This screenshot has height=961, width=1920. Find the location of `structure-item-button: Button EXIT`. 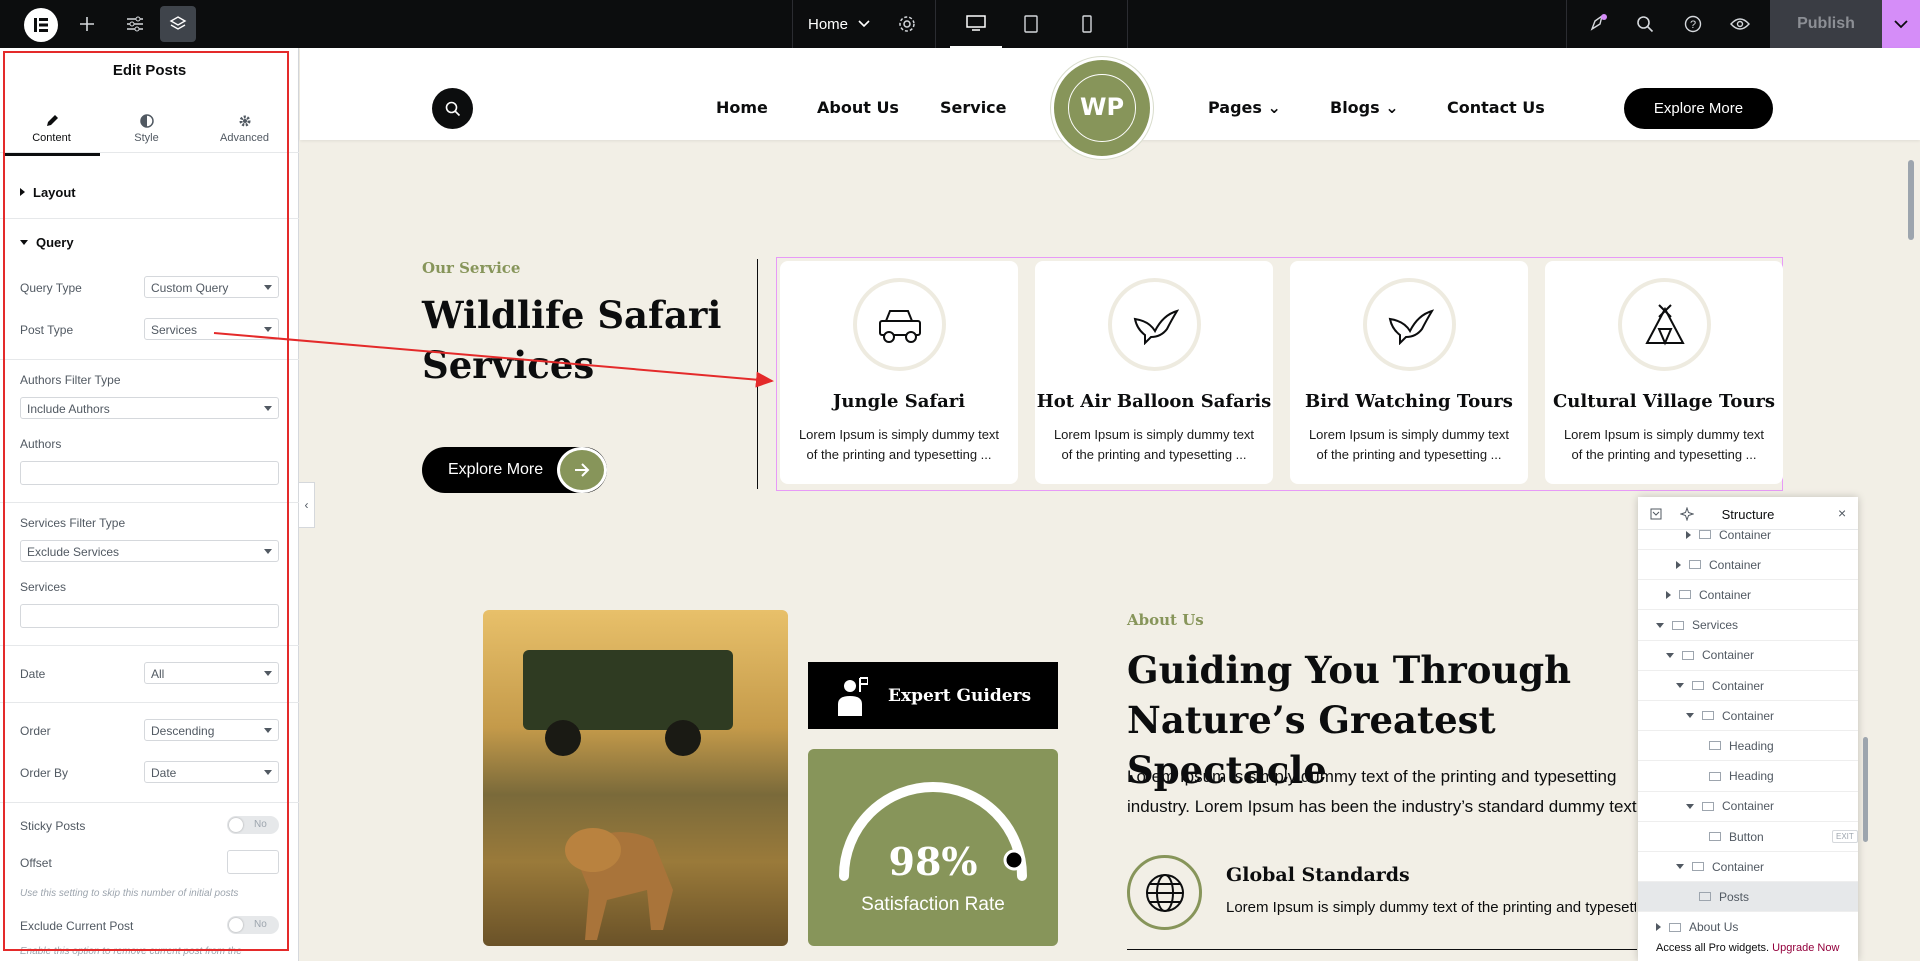

structure-item-button: Button EXIT is located at coordinates (1748, 837).